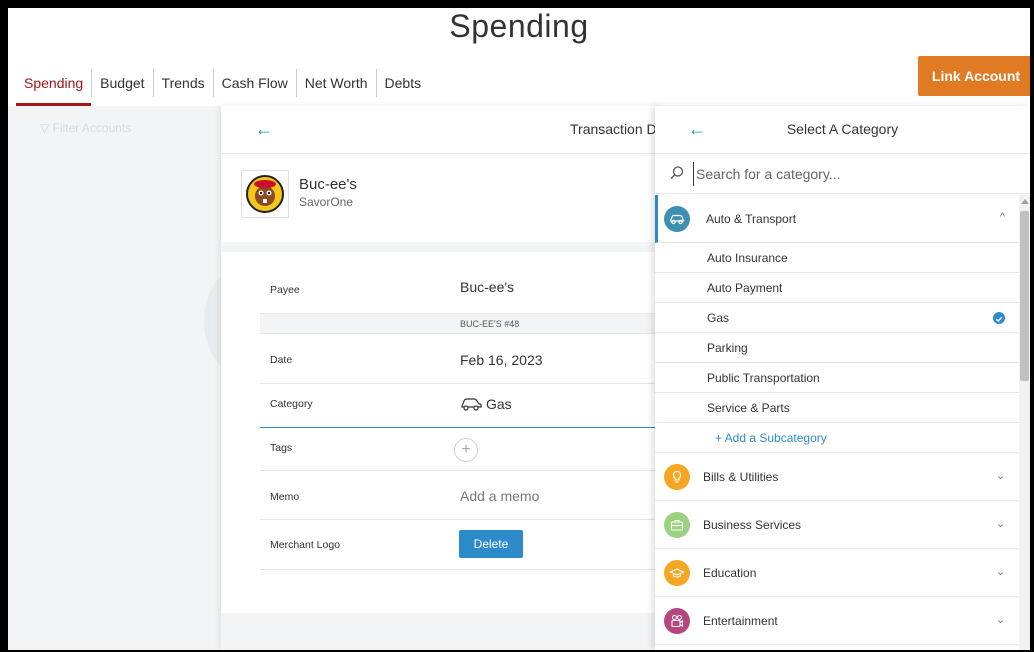 This screenshot has height=652, width=1034. Describe the element at coordinates (837, 288) in the screenshot. I see `subcategory-item: Auto Payment` at that location.